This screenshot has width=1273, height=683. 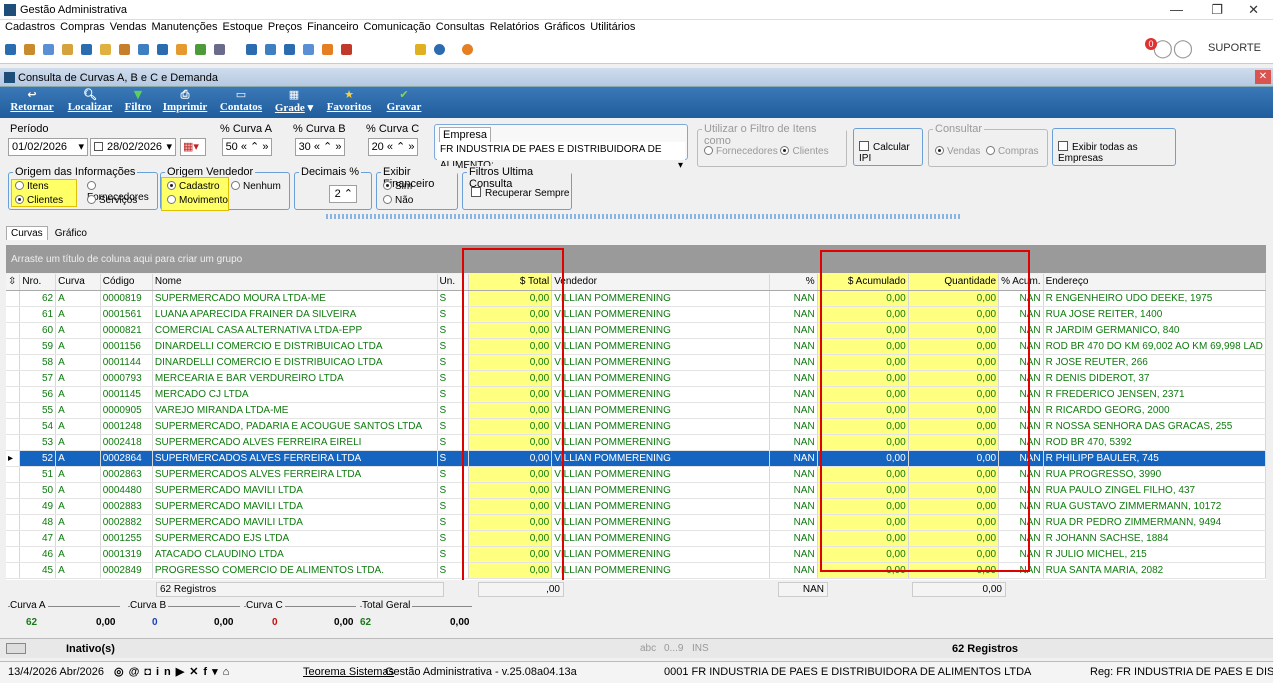 What do you see at coordinates (13, 282) in the screenshot?
I see `col-selector: ⇳` at bounding box center [13, 282].